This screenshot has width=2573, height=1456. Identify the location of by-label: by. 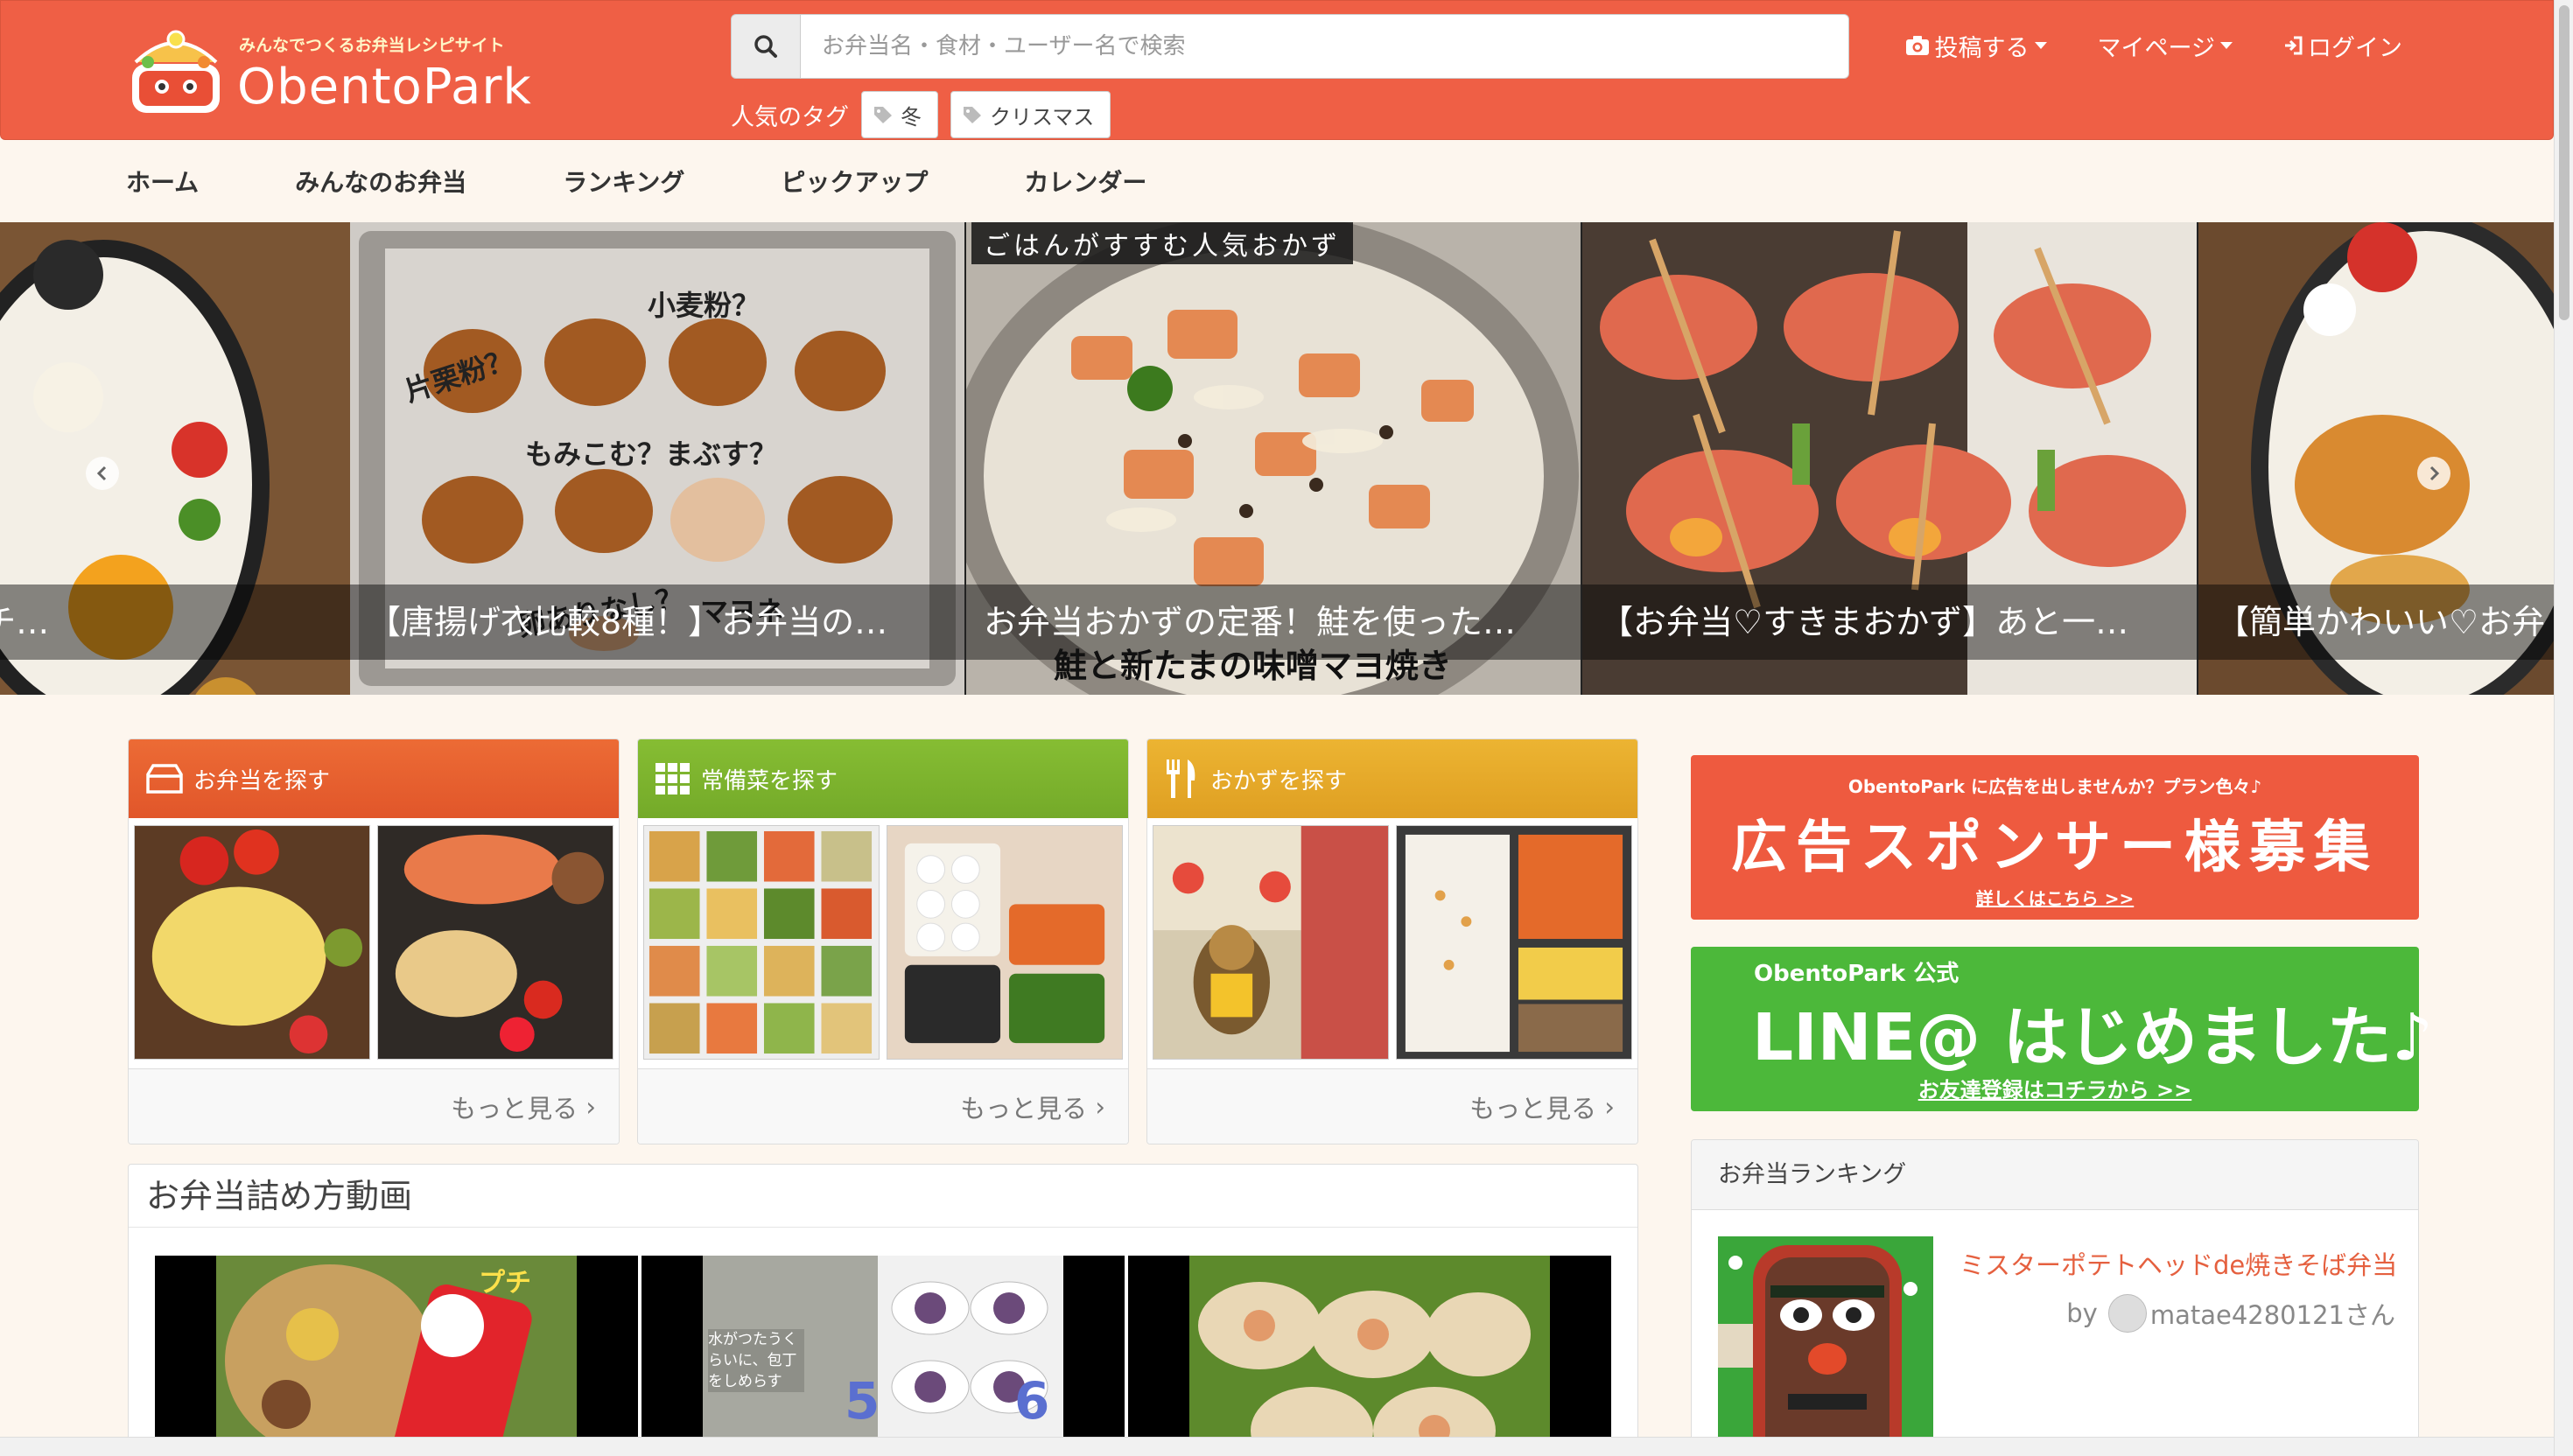
(2082, 1313).